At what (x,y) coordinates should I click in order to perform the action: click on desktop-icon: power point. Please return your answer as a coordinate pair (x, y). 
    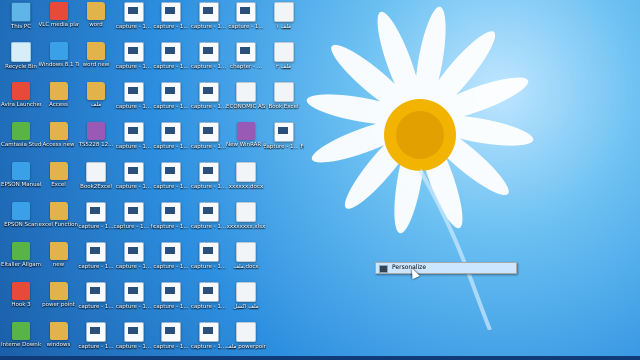
    Looking at the image, I should click on (59, 295).